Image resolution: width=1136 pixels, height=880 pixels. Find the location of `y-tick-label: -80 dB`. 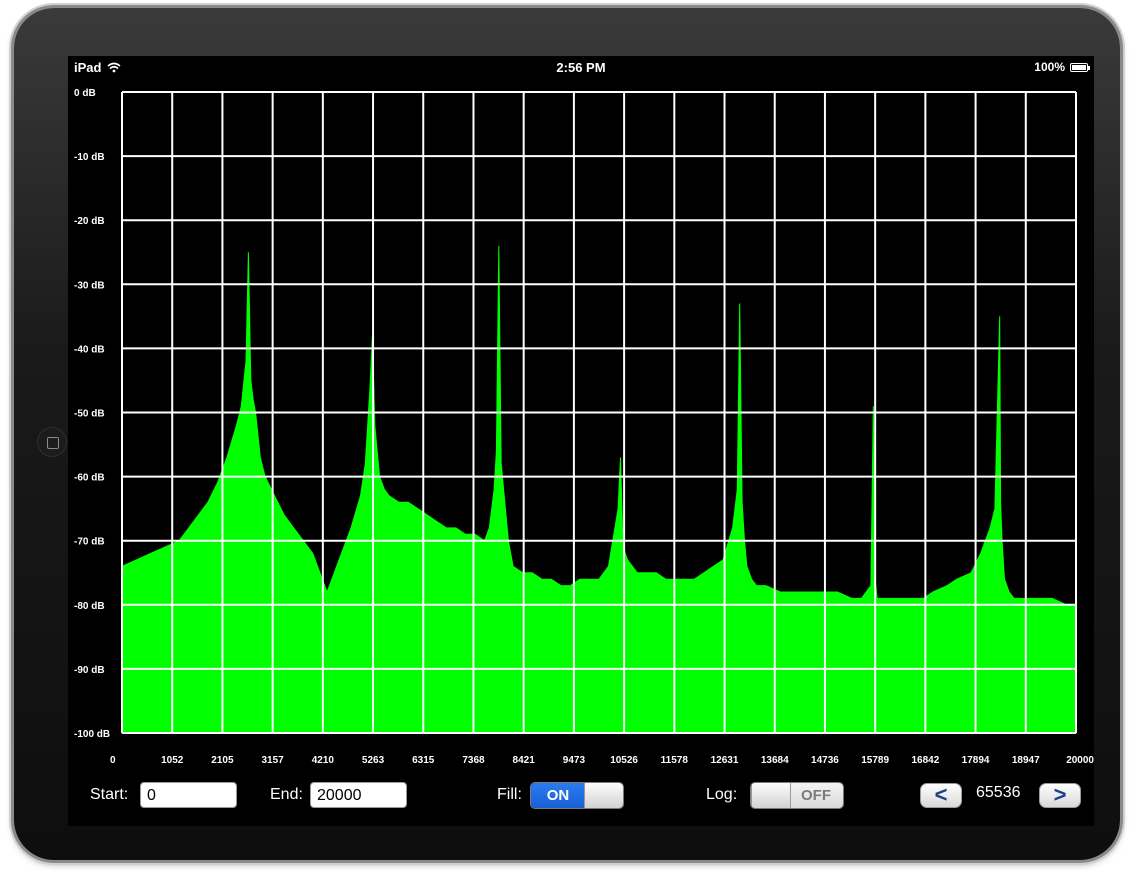

y-tick-label: -80 dB is located at coordinates (89, 606).